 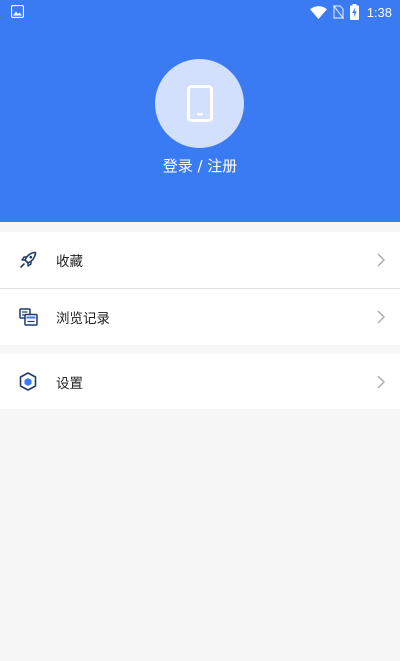 What do you see at coordinates (69, 383) in the screenshot?
I see `menu-item-settings-label: 设置` at bounding box center [69, 383].